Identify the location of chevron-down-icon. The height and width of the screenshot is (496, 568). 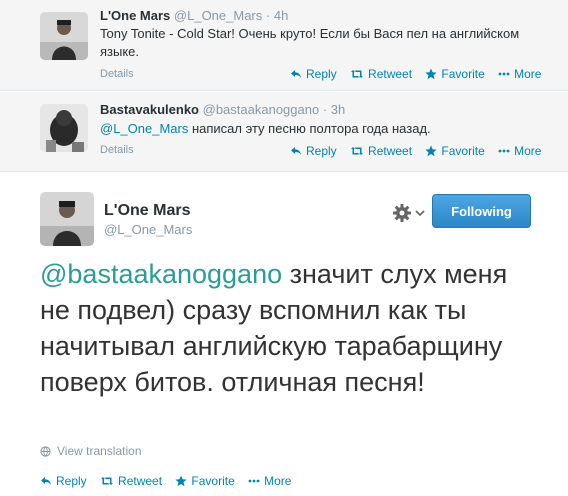
(420, 213).